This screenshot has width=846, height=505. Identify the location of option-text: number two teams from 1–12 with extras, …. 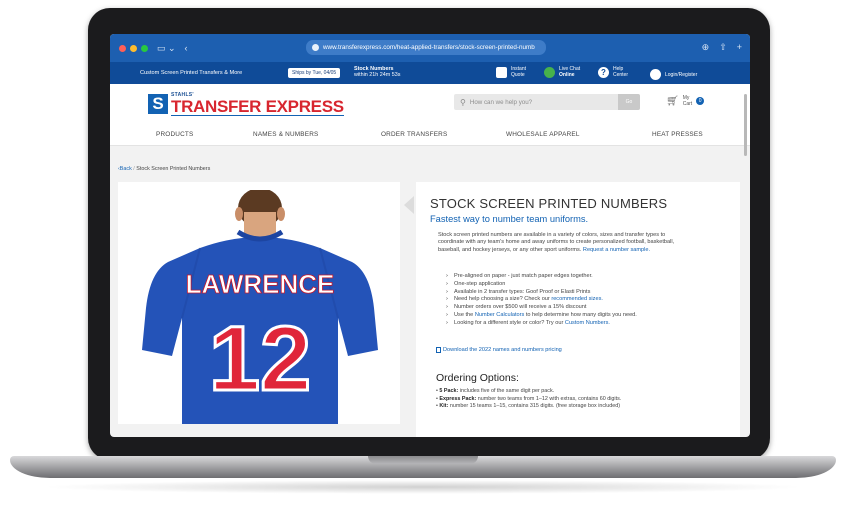
(549, 398).